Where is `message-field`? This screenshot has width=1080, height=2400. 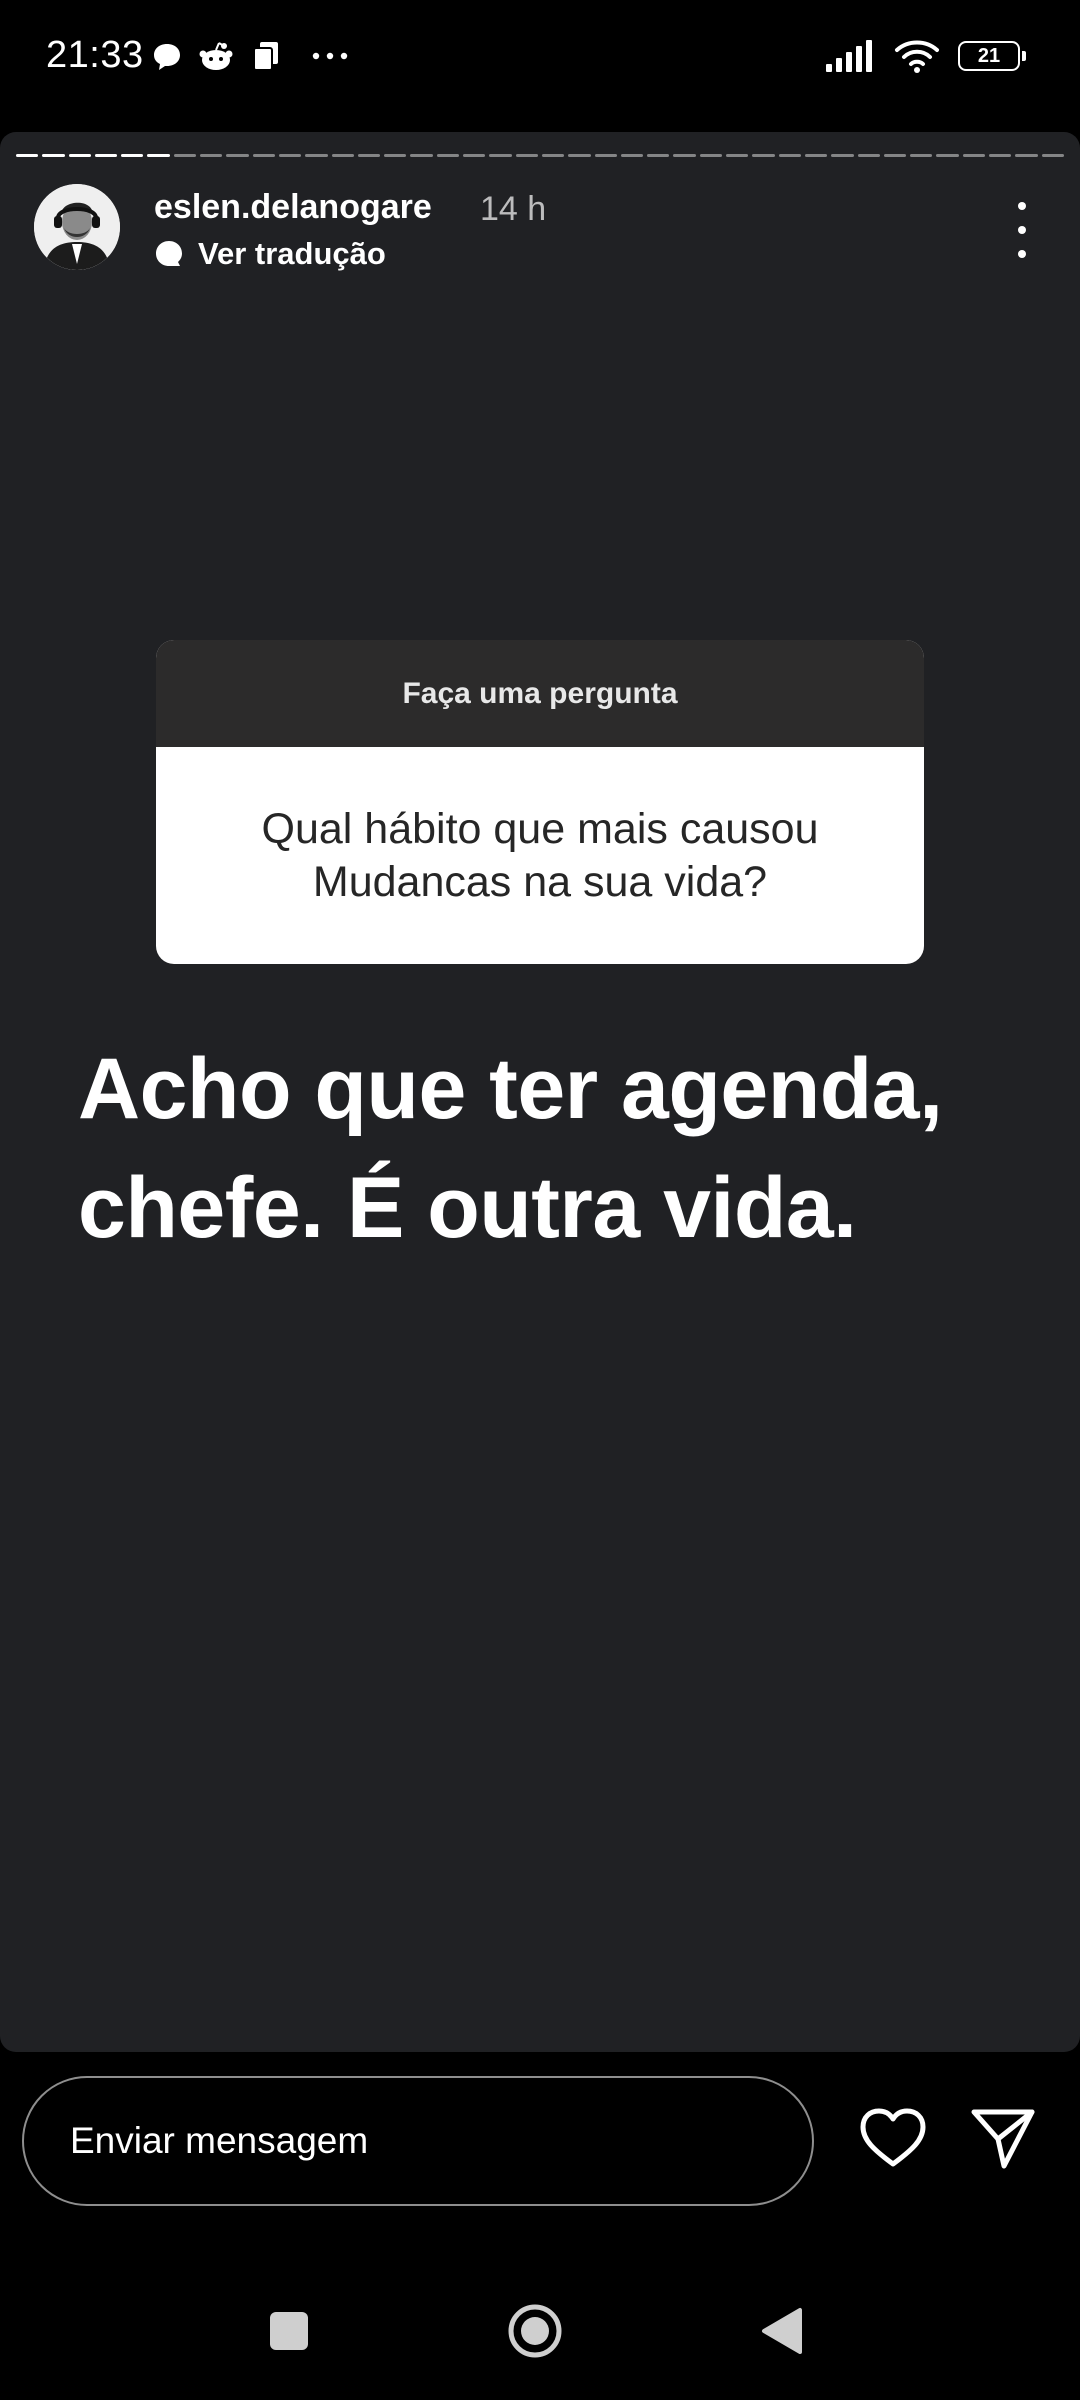 message-field is located at coordinates (418, 2141).